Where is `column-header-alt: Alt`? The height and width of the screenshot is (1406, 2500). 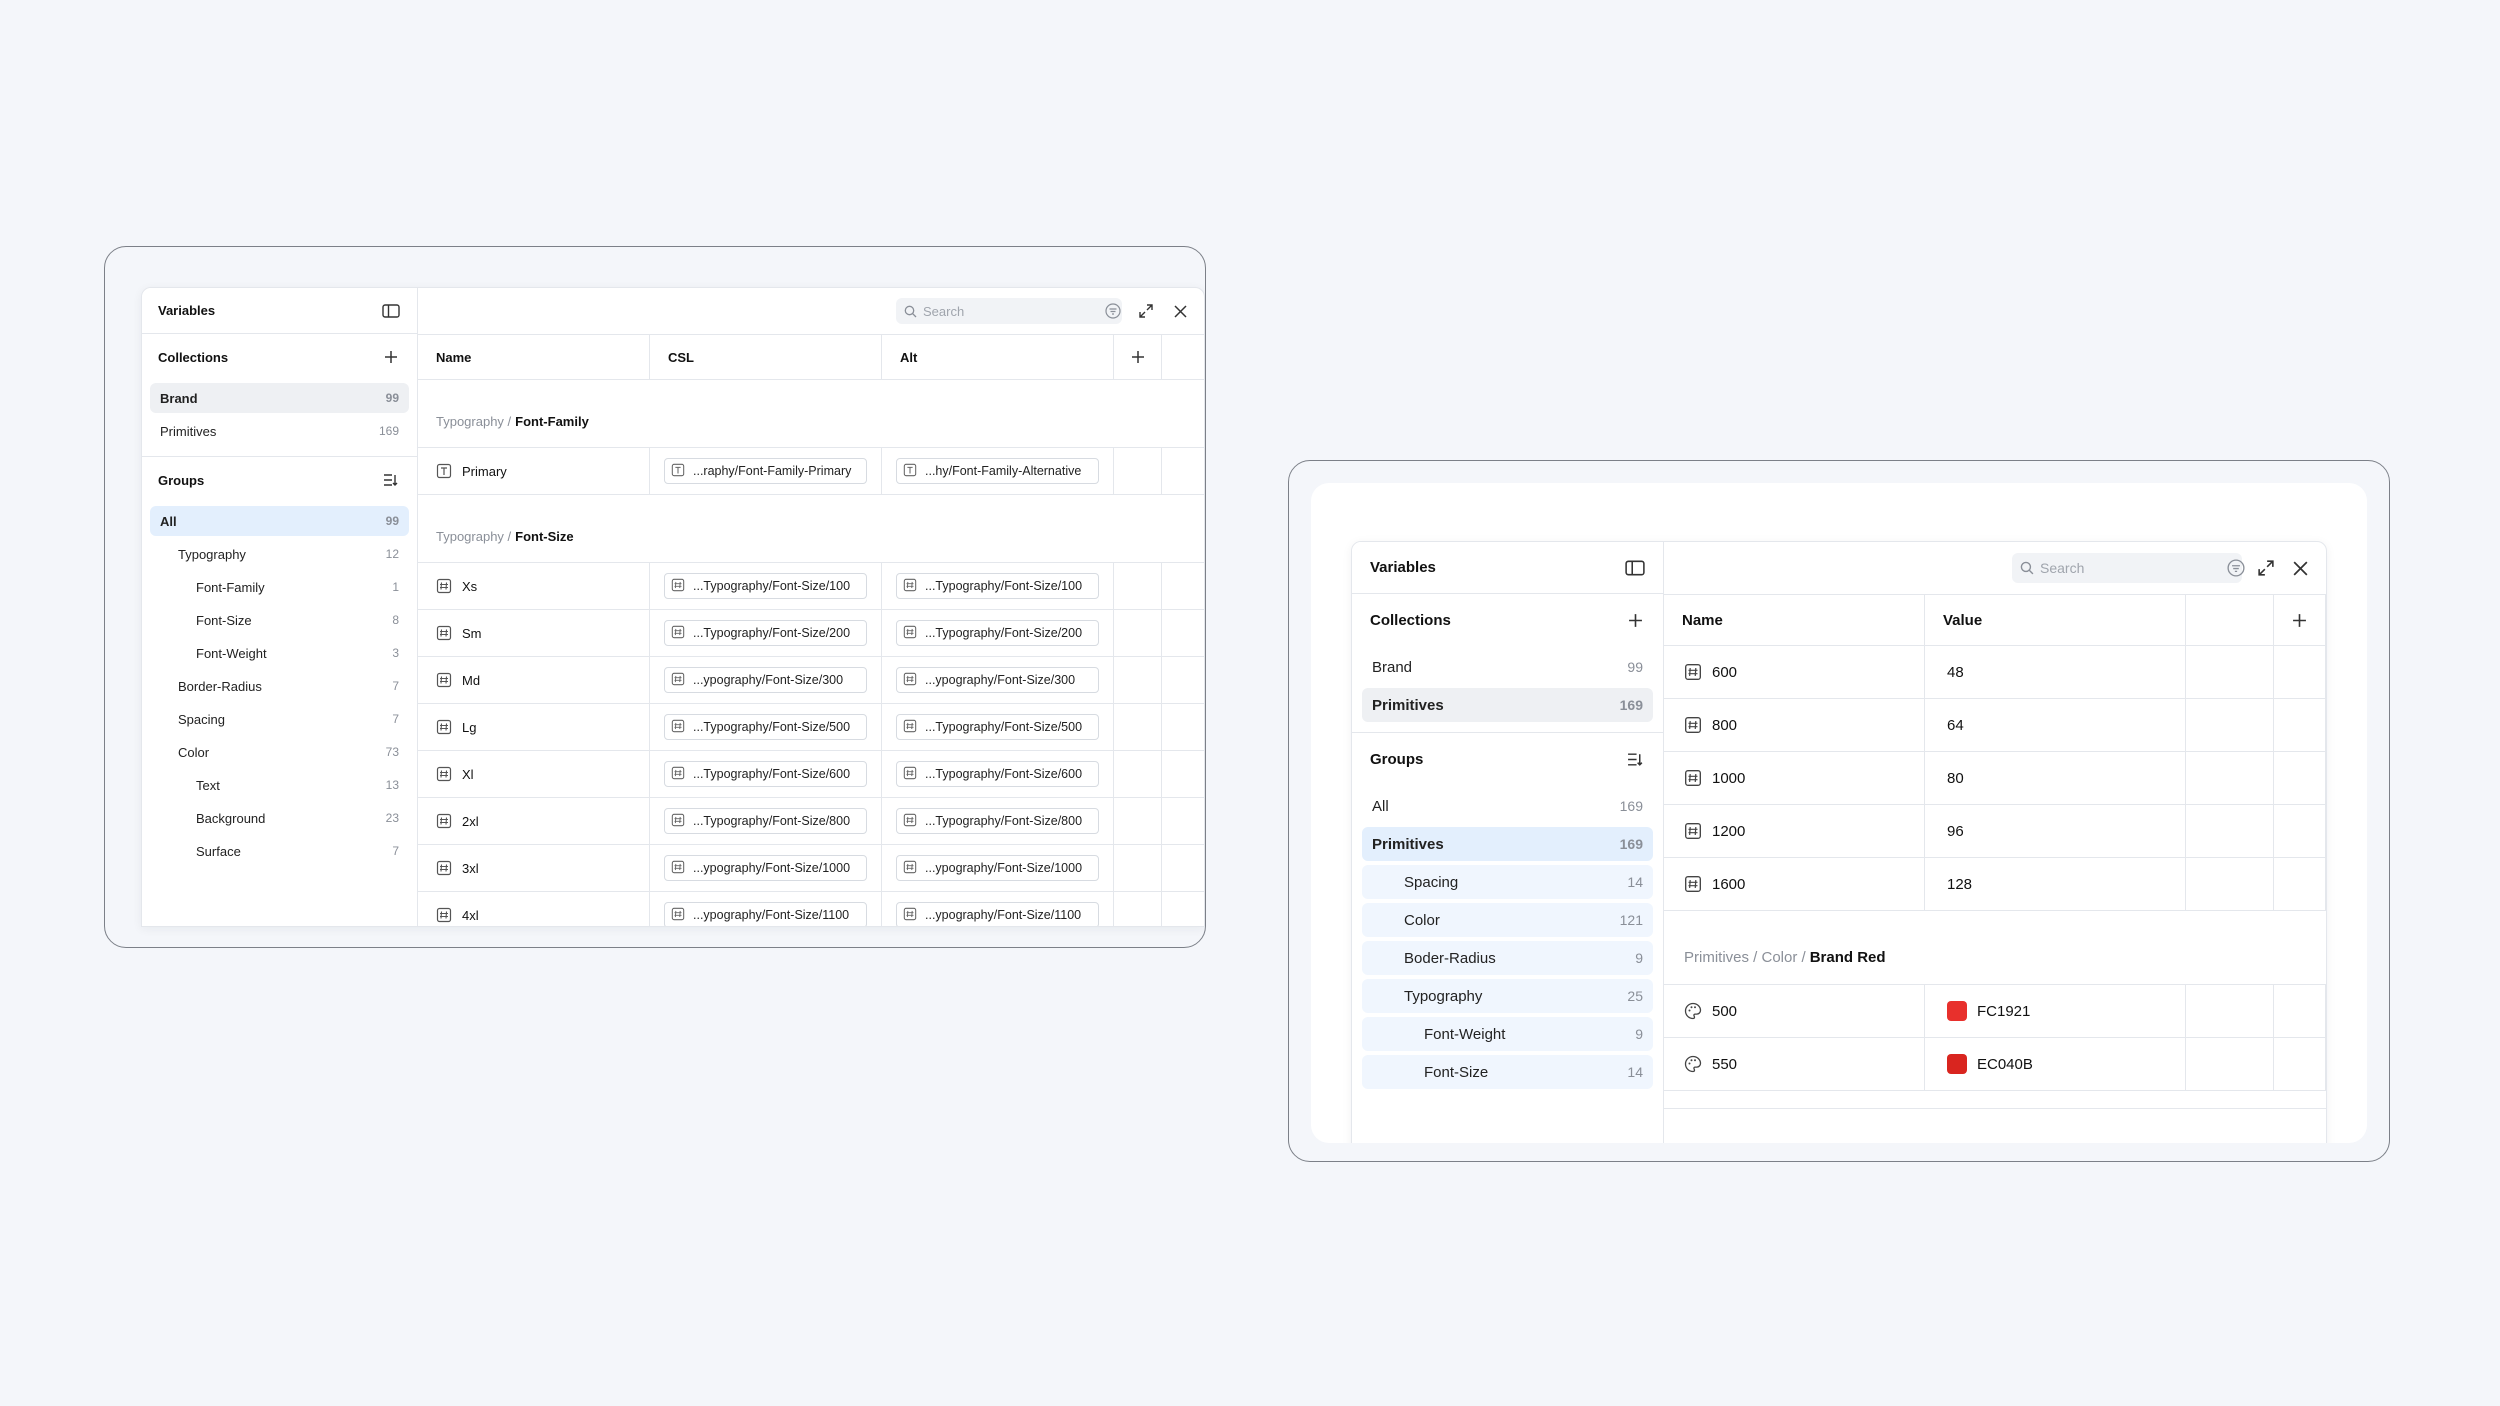 column-header-alt: Alt is located at coordinates (998, 357).